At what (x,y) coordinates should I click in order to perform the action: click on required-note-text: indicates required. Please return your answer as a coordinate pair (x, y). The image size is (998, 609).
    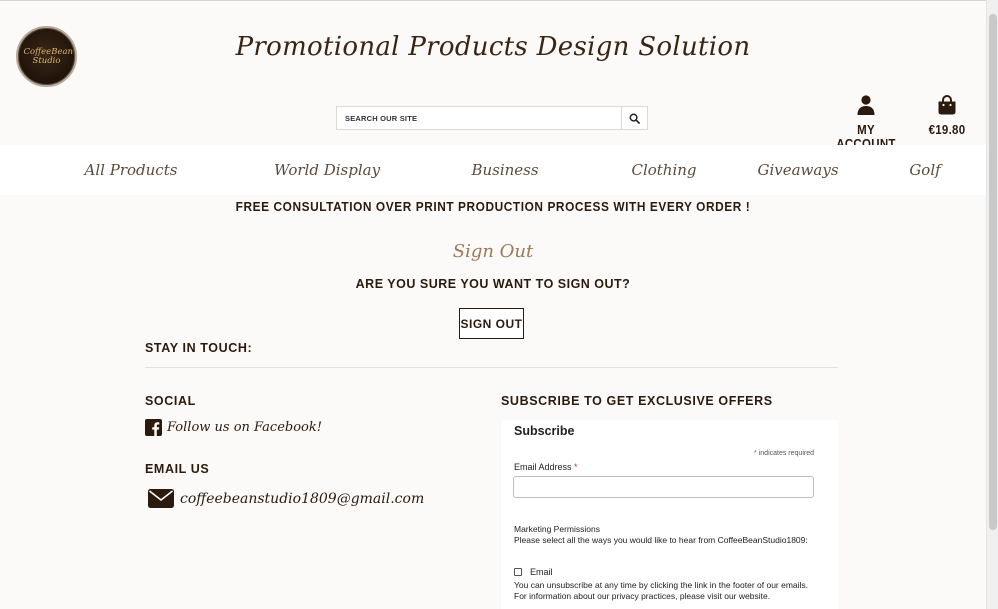
    Looking at the image, I should click on (786, 453).